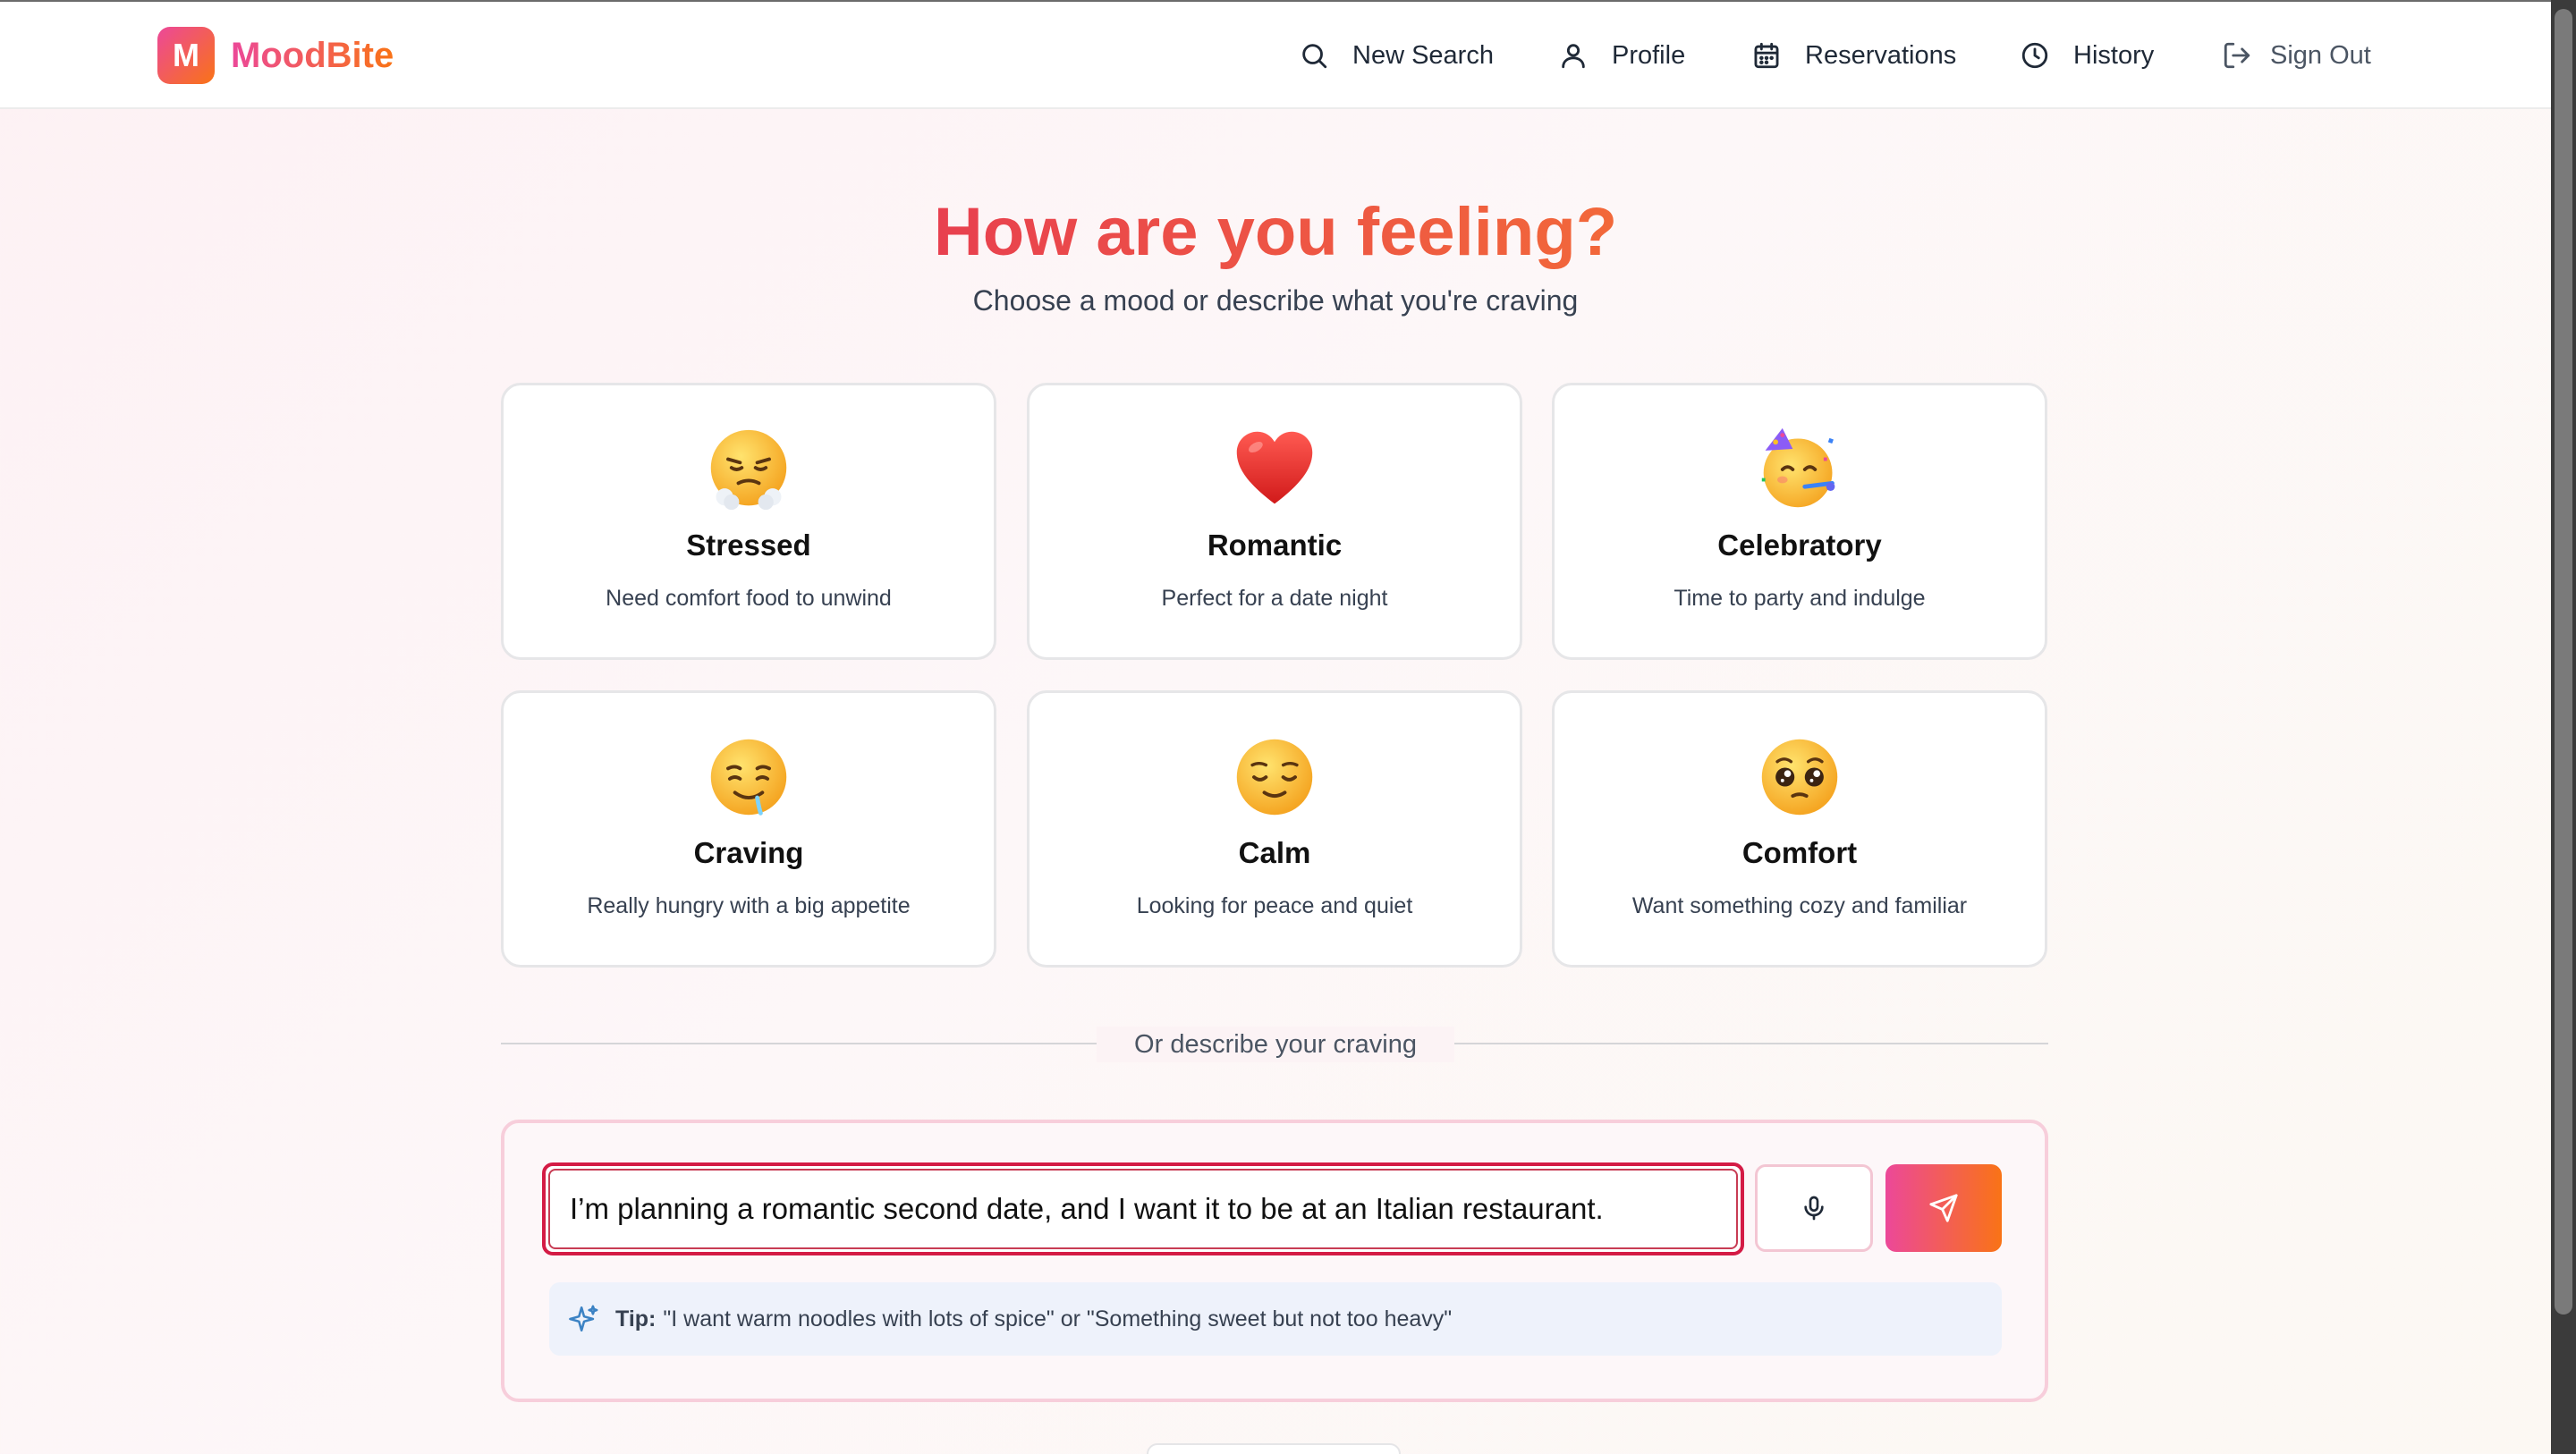  I want to click on logo-mark: M, so click(186, 55).